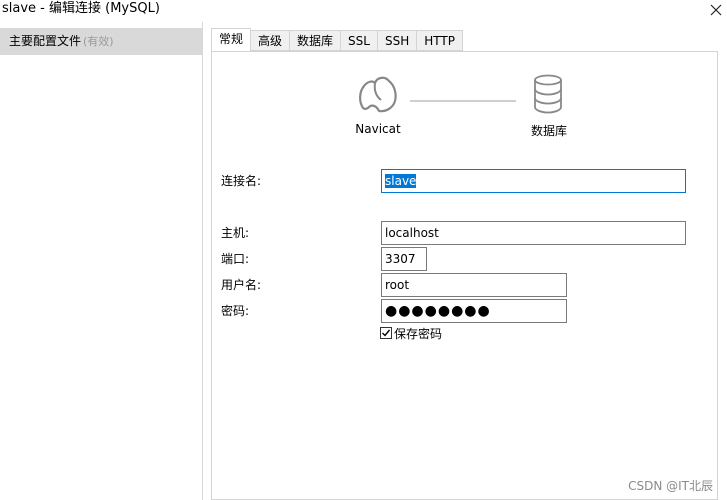 This screenshot has height=500, width=727. I want to click on database-label: 数据库, so click(548, 131).